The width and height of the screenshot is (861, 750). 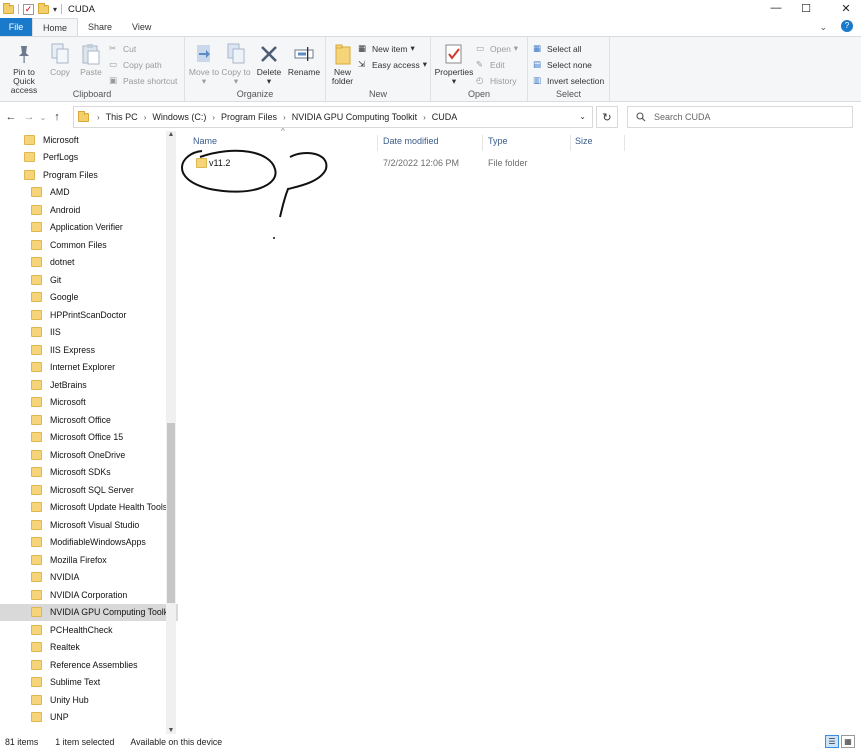 I want to click on address-dropdown-icon: ⌄, so click(x=582, y=116).